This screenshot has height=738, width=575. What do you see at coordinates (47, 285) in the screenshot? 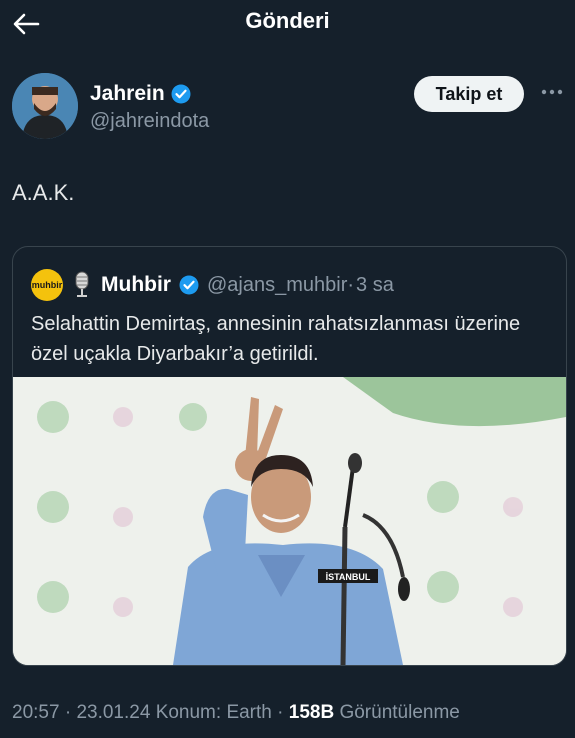
I see `quoted-avatar: muhbir` at bounding box center [47, 285].